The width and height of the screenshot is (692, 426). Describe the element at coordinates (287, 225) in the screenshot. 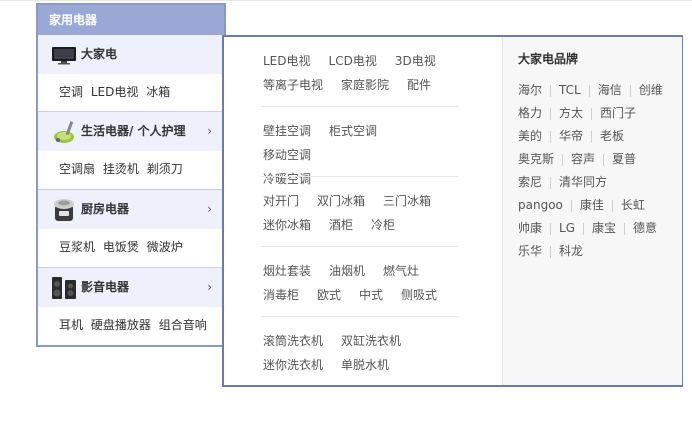

I see `subcategory-link: 迷你冰箱` at that location.